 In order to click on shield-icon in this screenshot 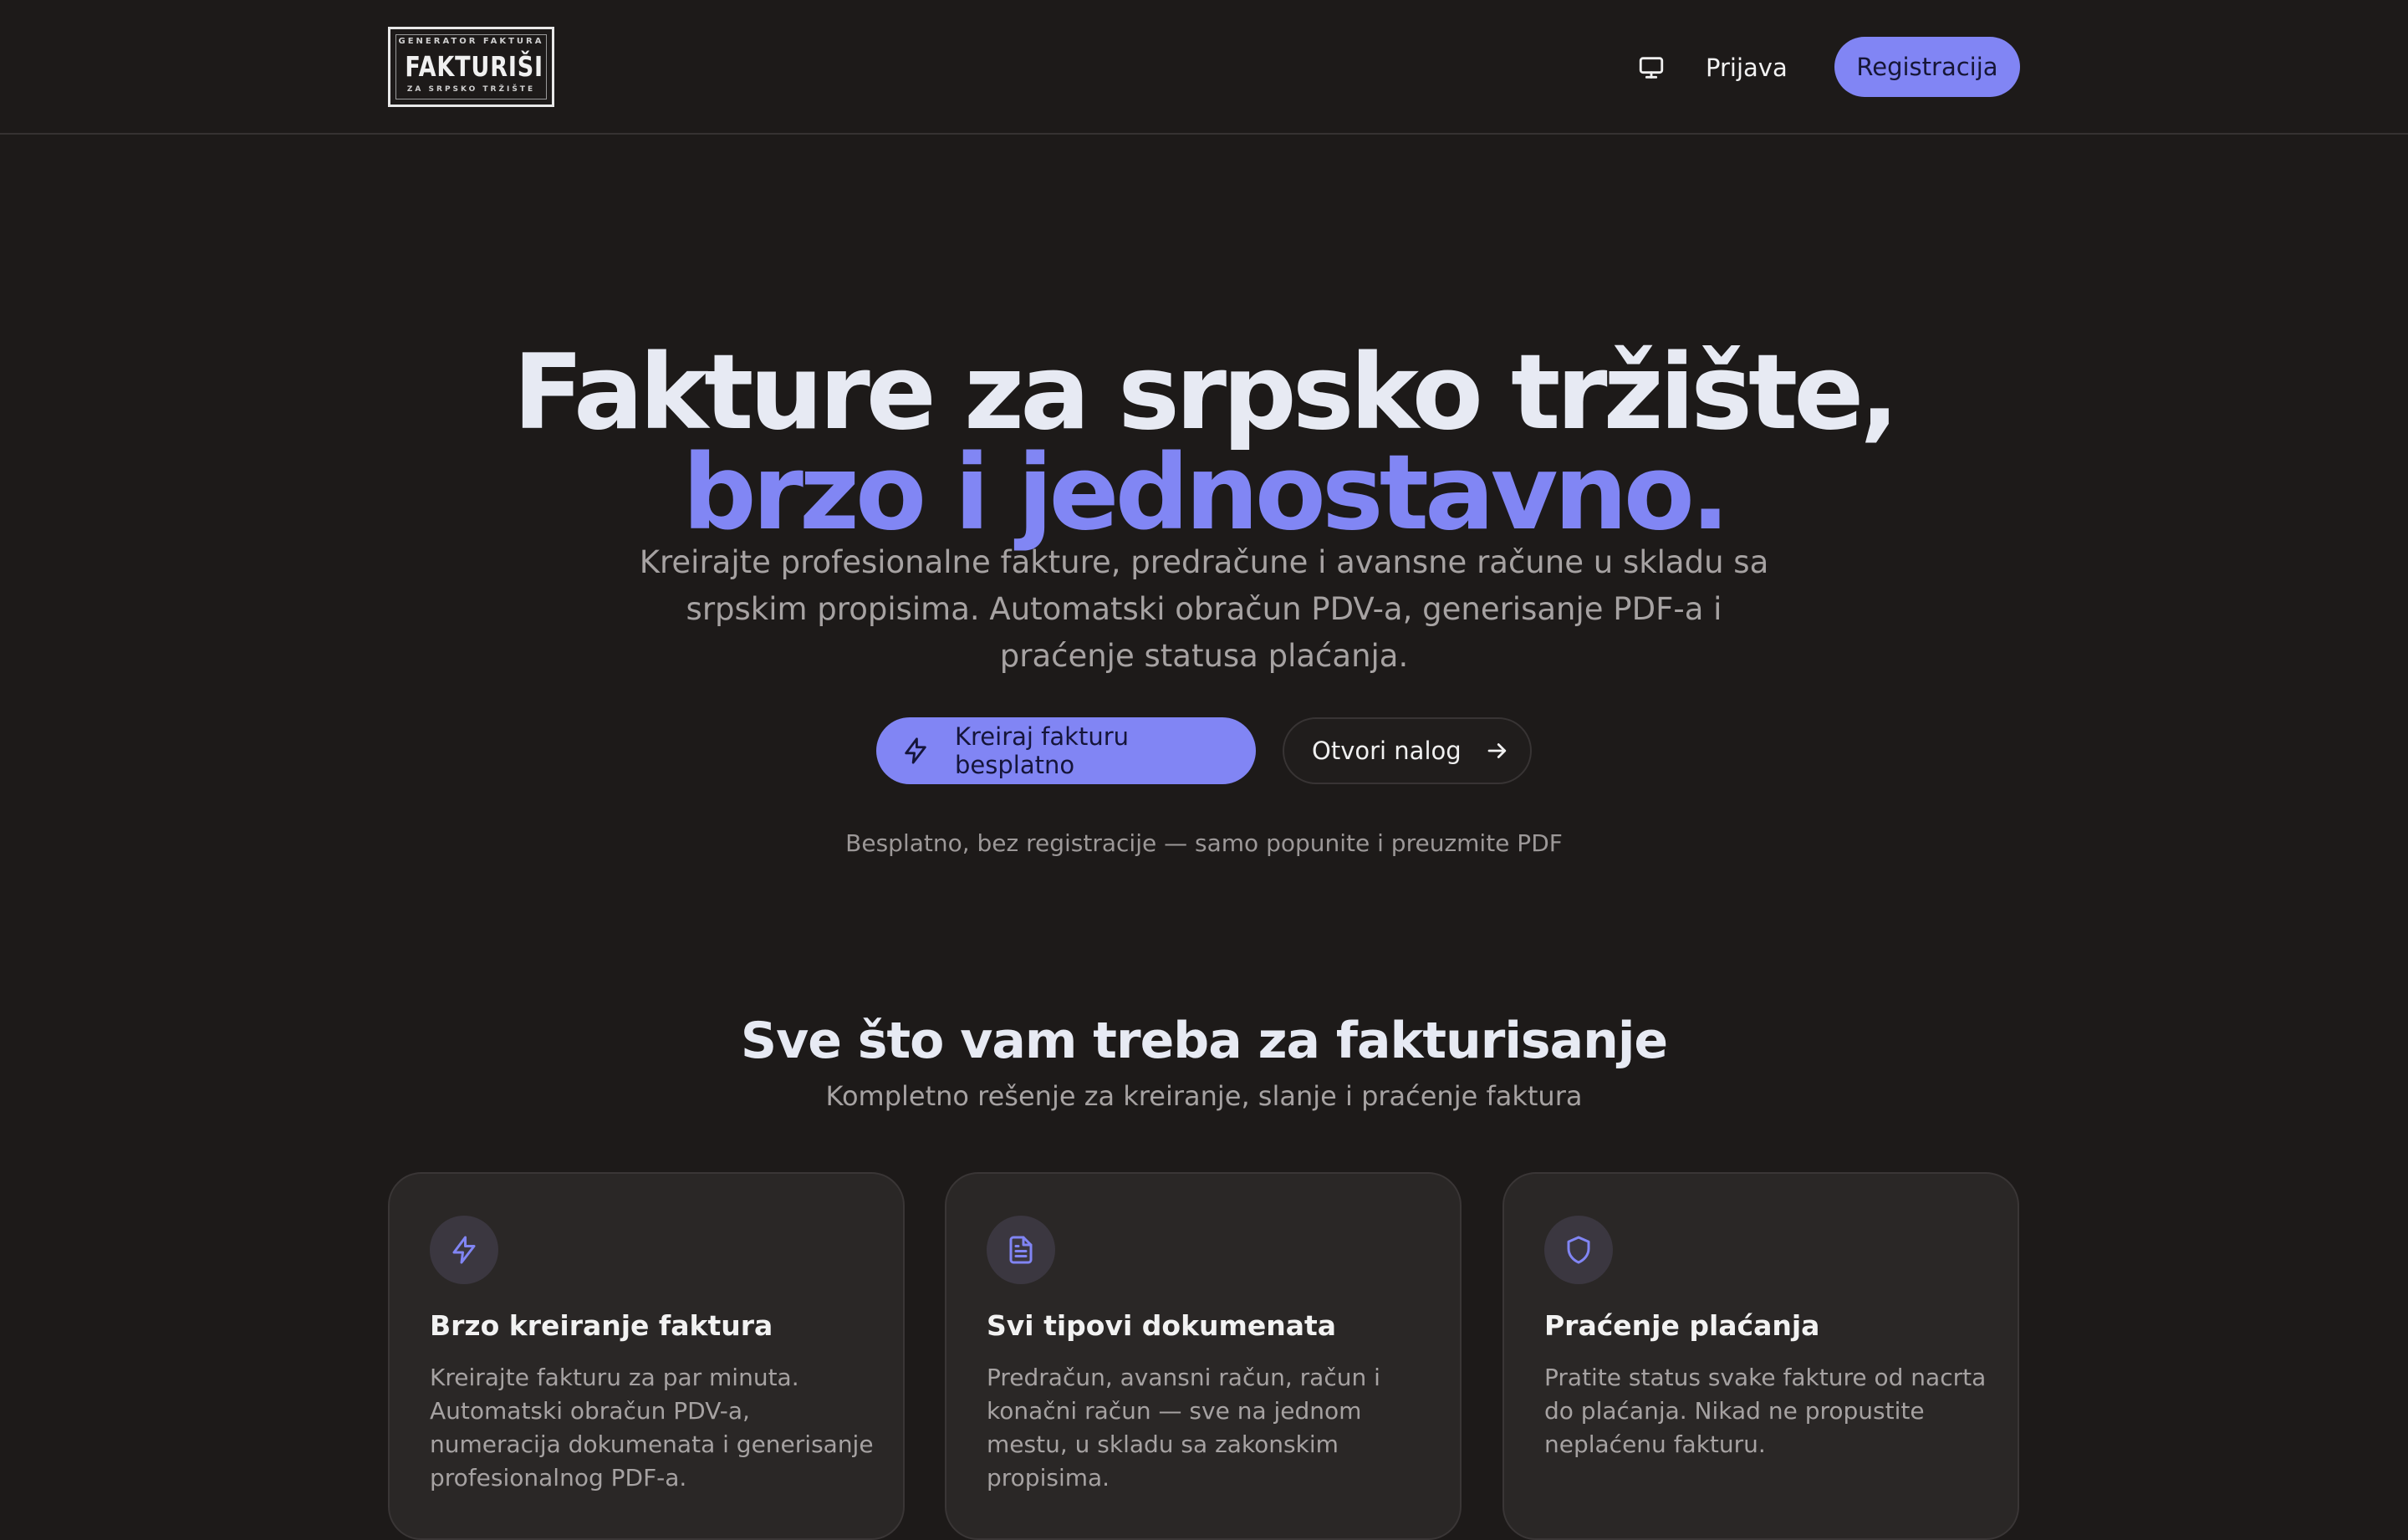, I will do `click(1578, 1250)`.